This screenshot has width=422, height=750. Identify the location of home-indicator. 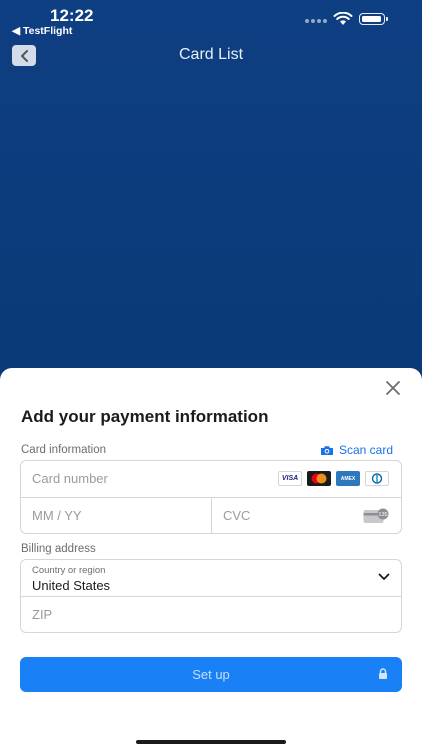
(211, 742).